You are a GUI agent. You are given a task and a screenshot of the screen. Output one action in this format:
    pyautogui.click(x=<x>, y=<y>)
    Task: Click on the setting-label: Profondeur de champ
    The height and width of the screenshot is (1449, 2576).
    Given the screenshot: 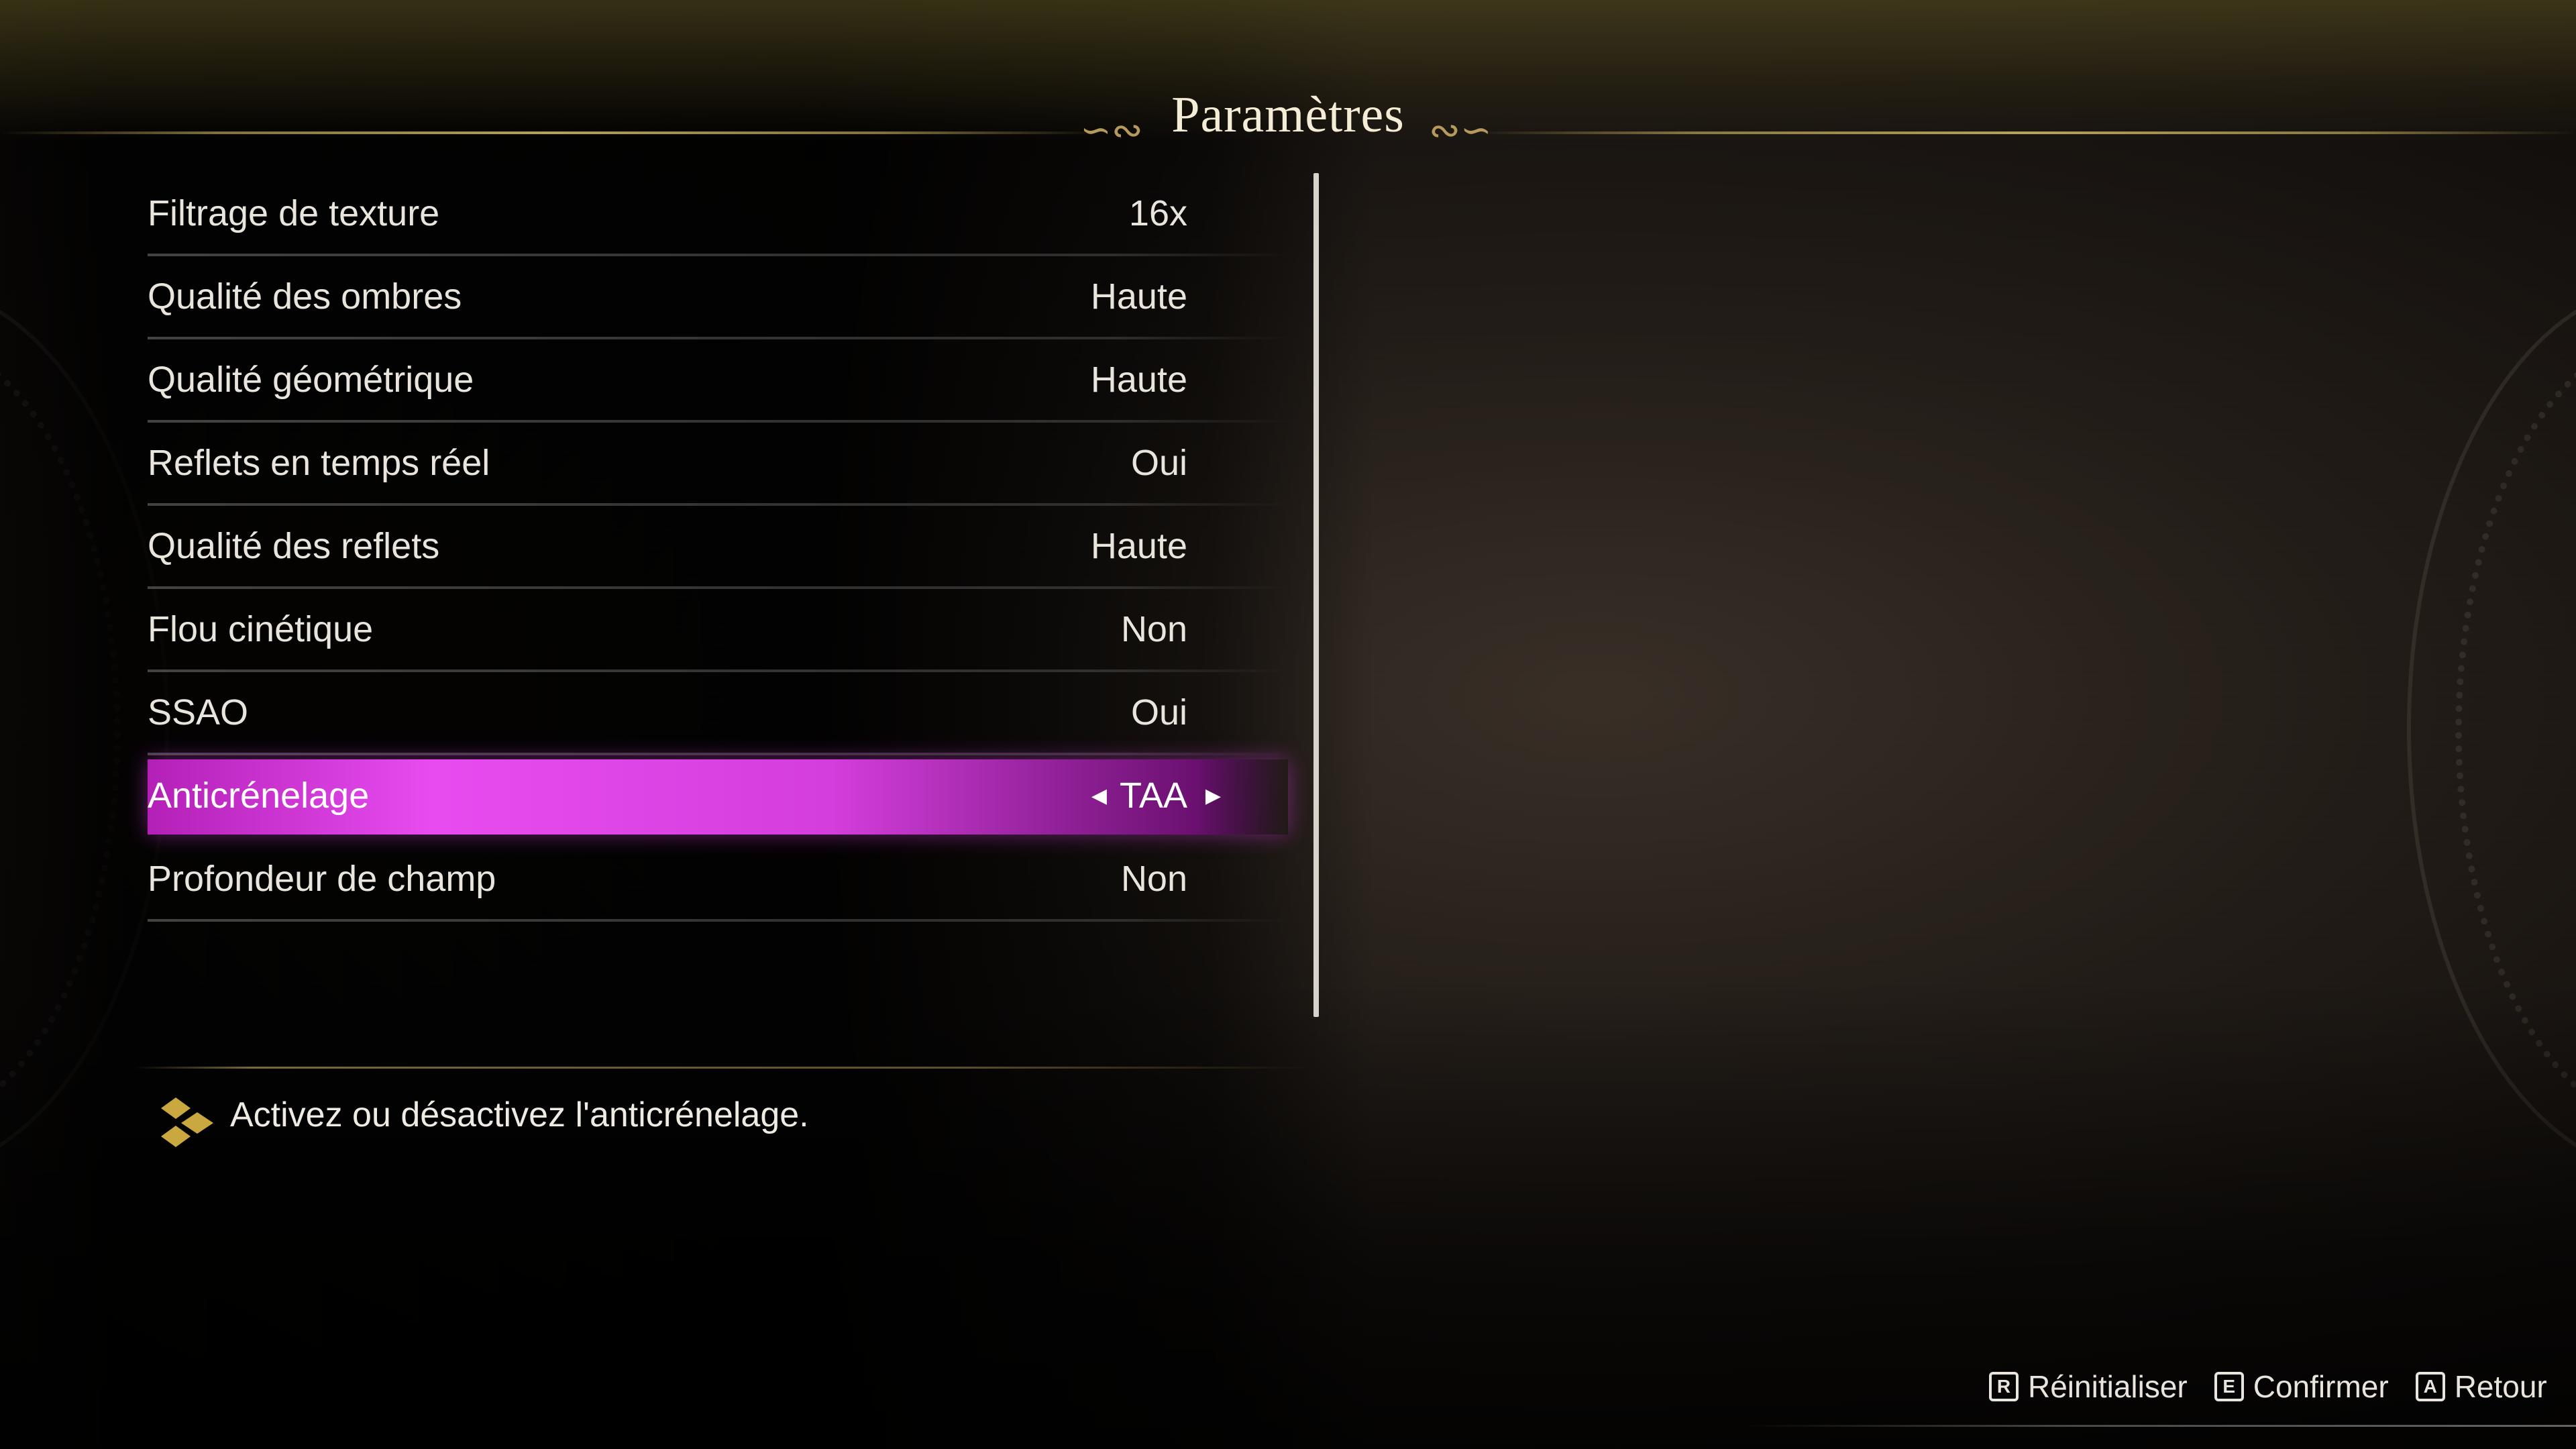 What is the action you would take?
    pyautogui.click(x=322, y=879)
    